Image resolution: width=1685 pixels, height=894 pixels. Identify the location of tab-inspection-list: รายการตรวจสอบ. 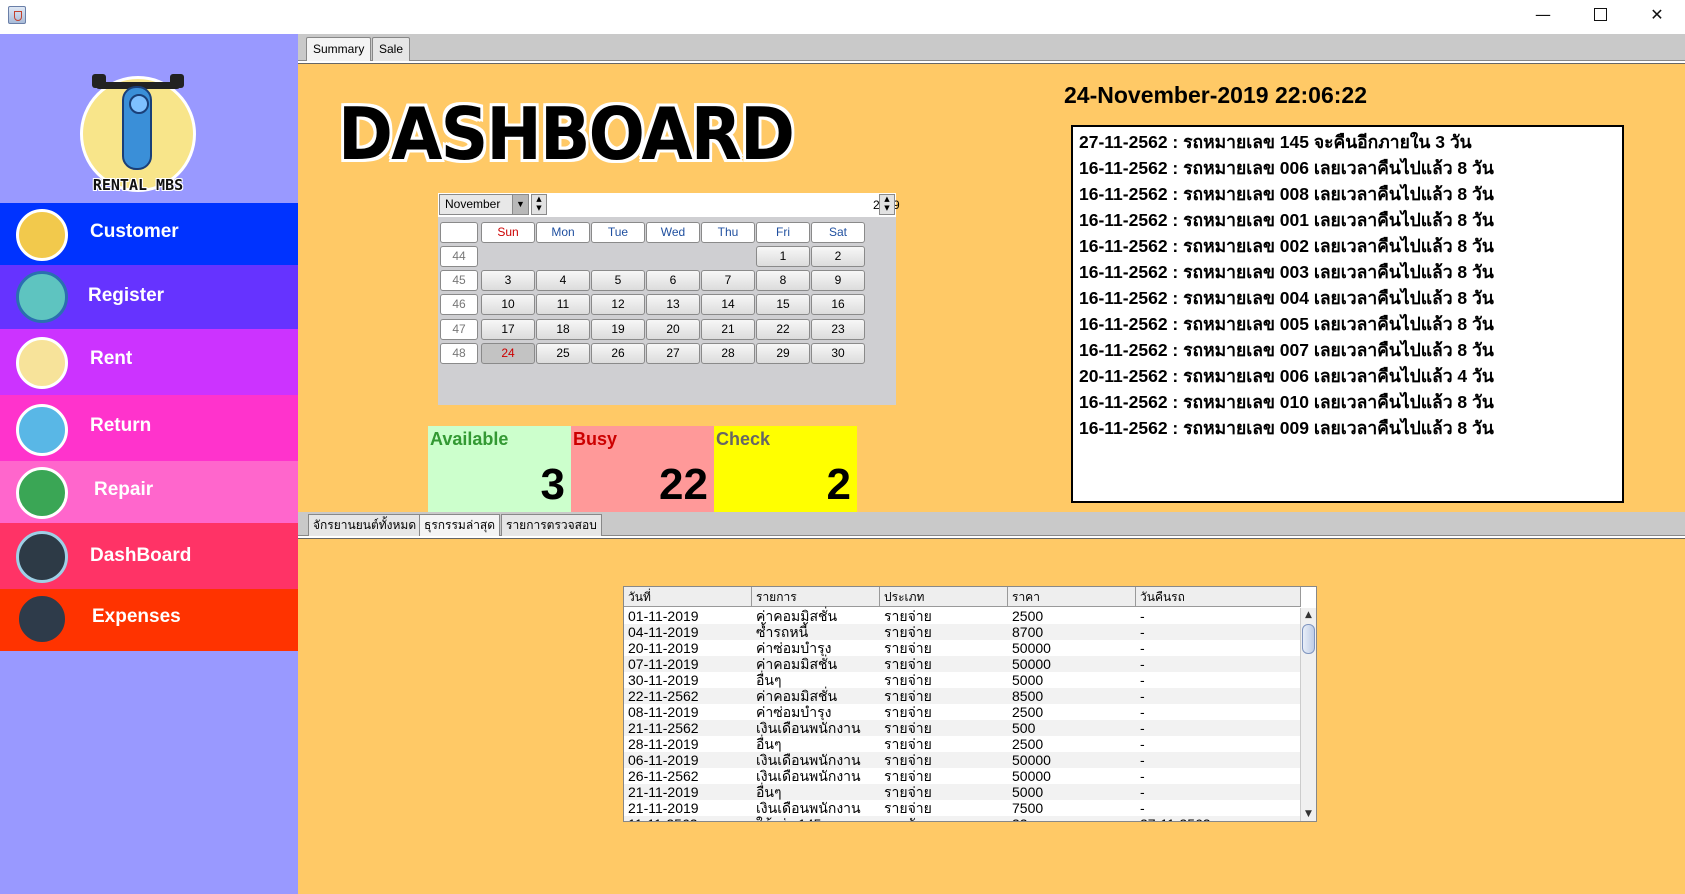
(551, 525).